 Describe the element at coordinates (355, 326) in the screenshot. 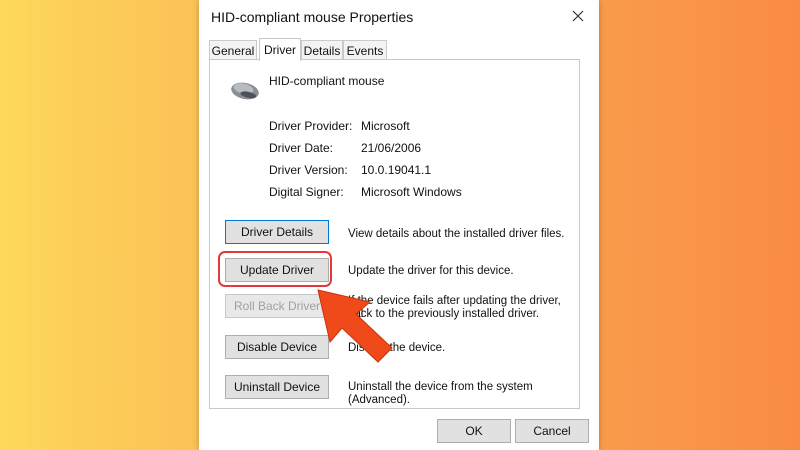

I see `pointer-arrow-icon` at that location.